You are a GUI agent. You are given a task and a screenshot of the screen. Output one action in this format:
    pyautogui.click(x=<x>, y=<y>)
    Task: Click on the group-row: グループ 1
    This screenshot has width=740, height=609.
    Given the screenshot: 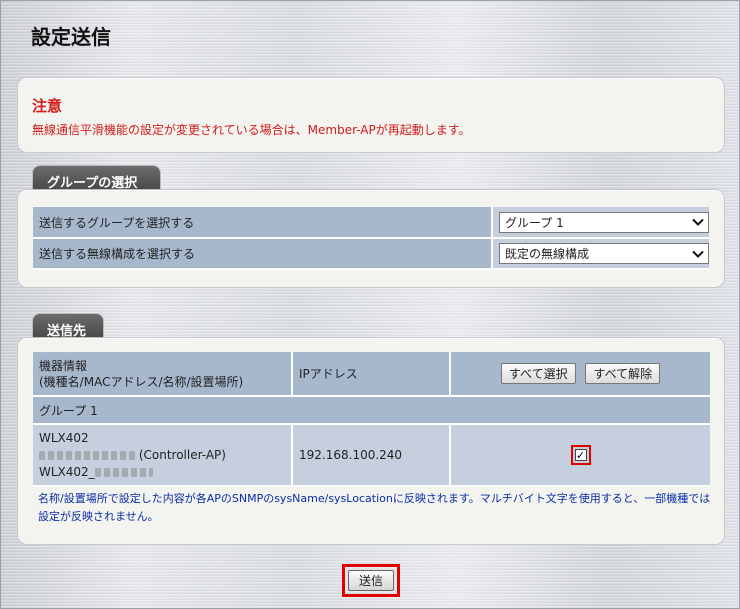 What is the action you would take?
    pyautogui.click(x=371, y=410)
    